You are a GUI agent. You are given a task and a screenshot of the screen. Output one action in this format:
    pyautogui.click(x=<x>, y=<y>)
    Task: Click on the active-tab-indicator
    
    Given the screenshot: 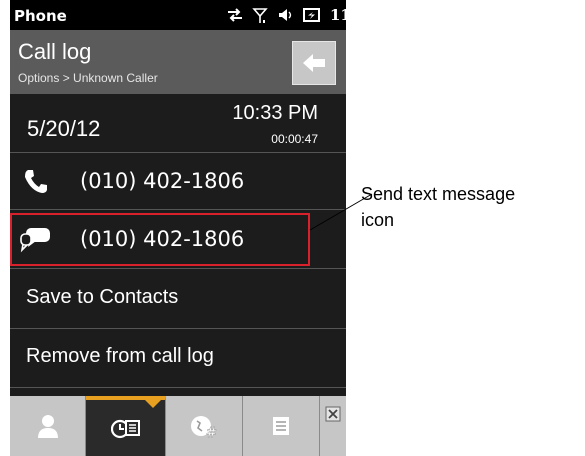 What is the action you would take?
    pyautogui.click(x=153, y=404)
    